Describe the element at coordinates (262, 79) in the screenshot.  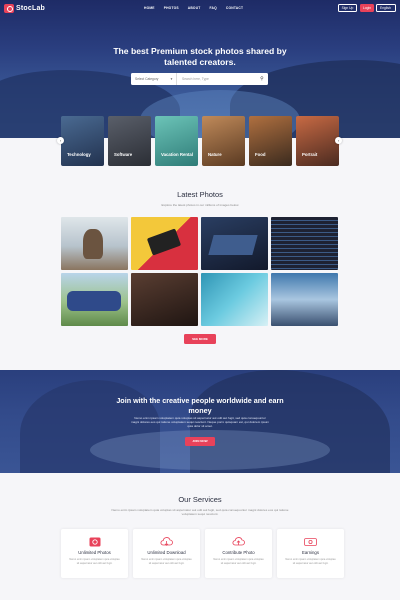
I see `search-icon: ⚲` at that location.